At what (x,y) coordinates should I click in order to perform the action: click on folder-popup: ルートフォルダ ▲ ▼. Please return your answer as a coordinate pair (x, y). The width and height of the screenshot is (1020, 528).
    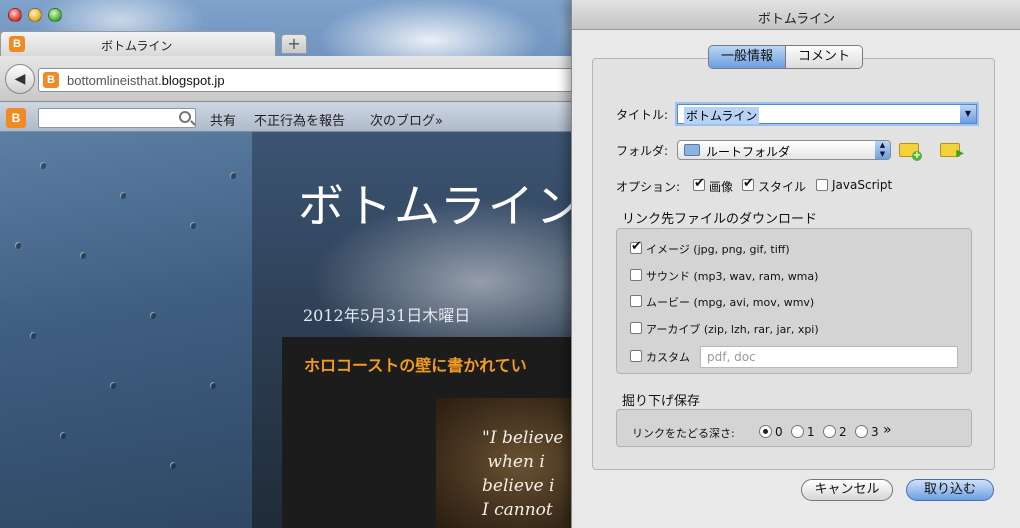
    Looking at the image, I should click on (784, 150).